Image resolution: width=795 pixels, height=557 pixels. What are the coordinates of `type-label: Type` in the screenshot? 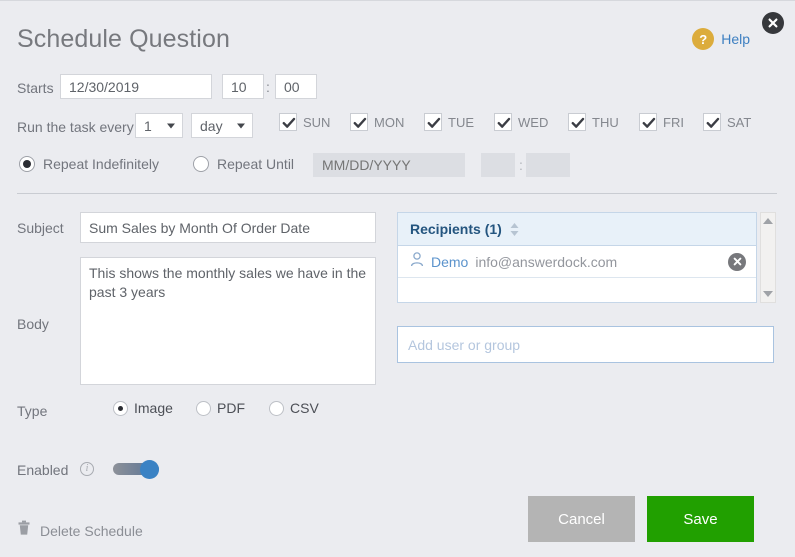 It's located at (32, 411).